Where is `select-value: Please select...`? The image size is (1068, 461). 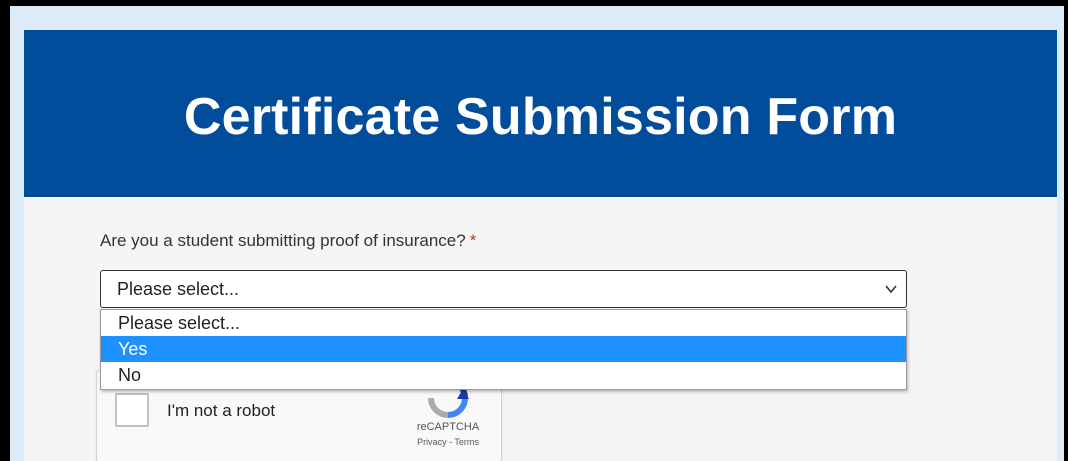 select-value: Please select... is located at coordinates (178, 288).